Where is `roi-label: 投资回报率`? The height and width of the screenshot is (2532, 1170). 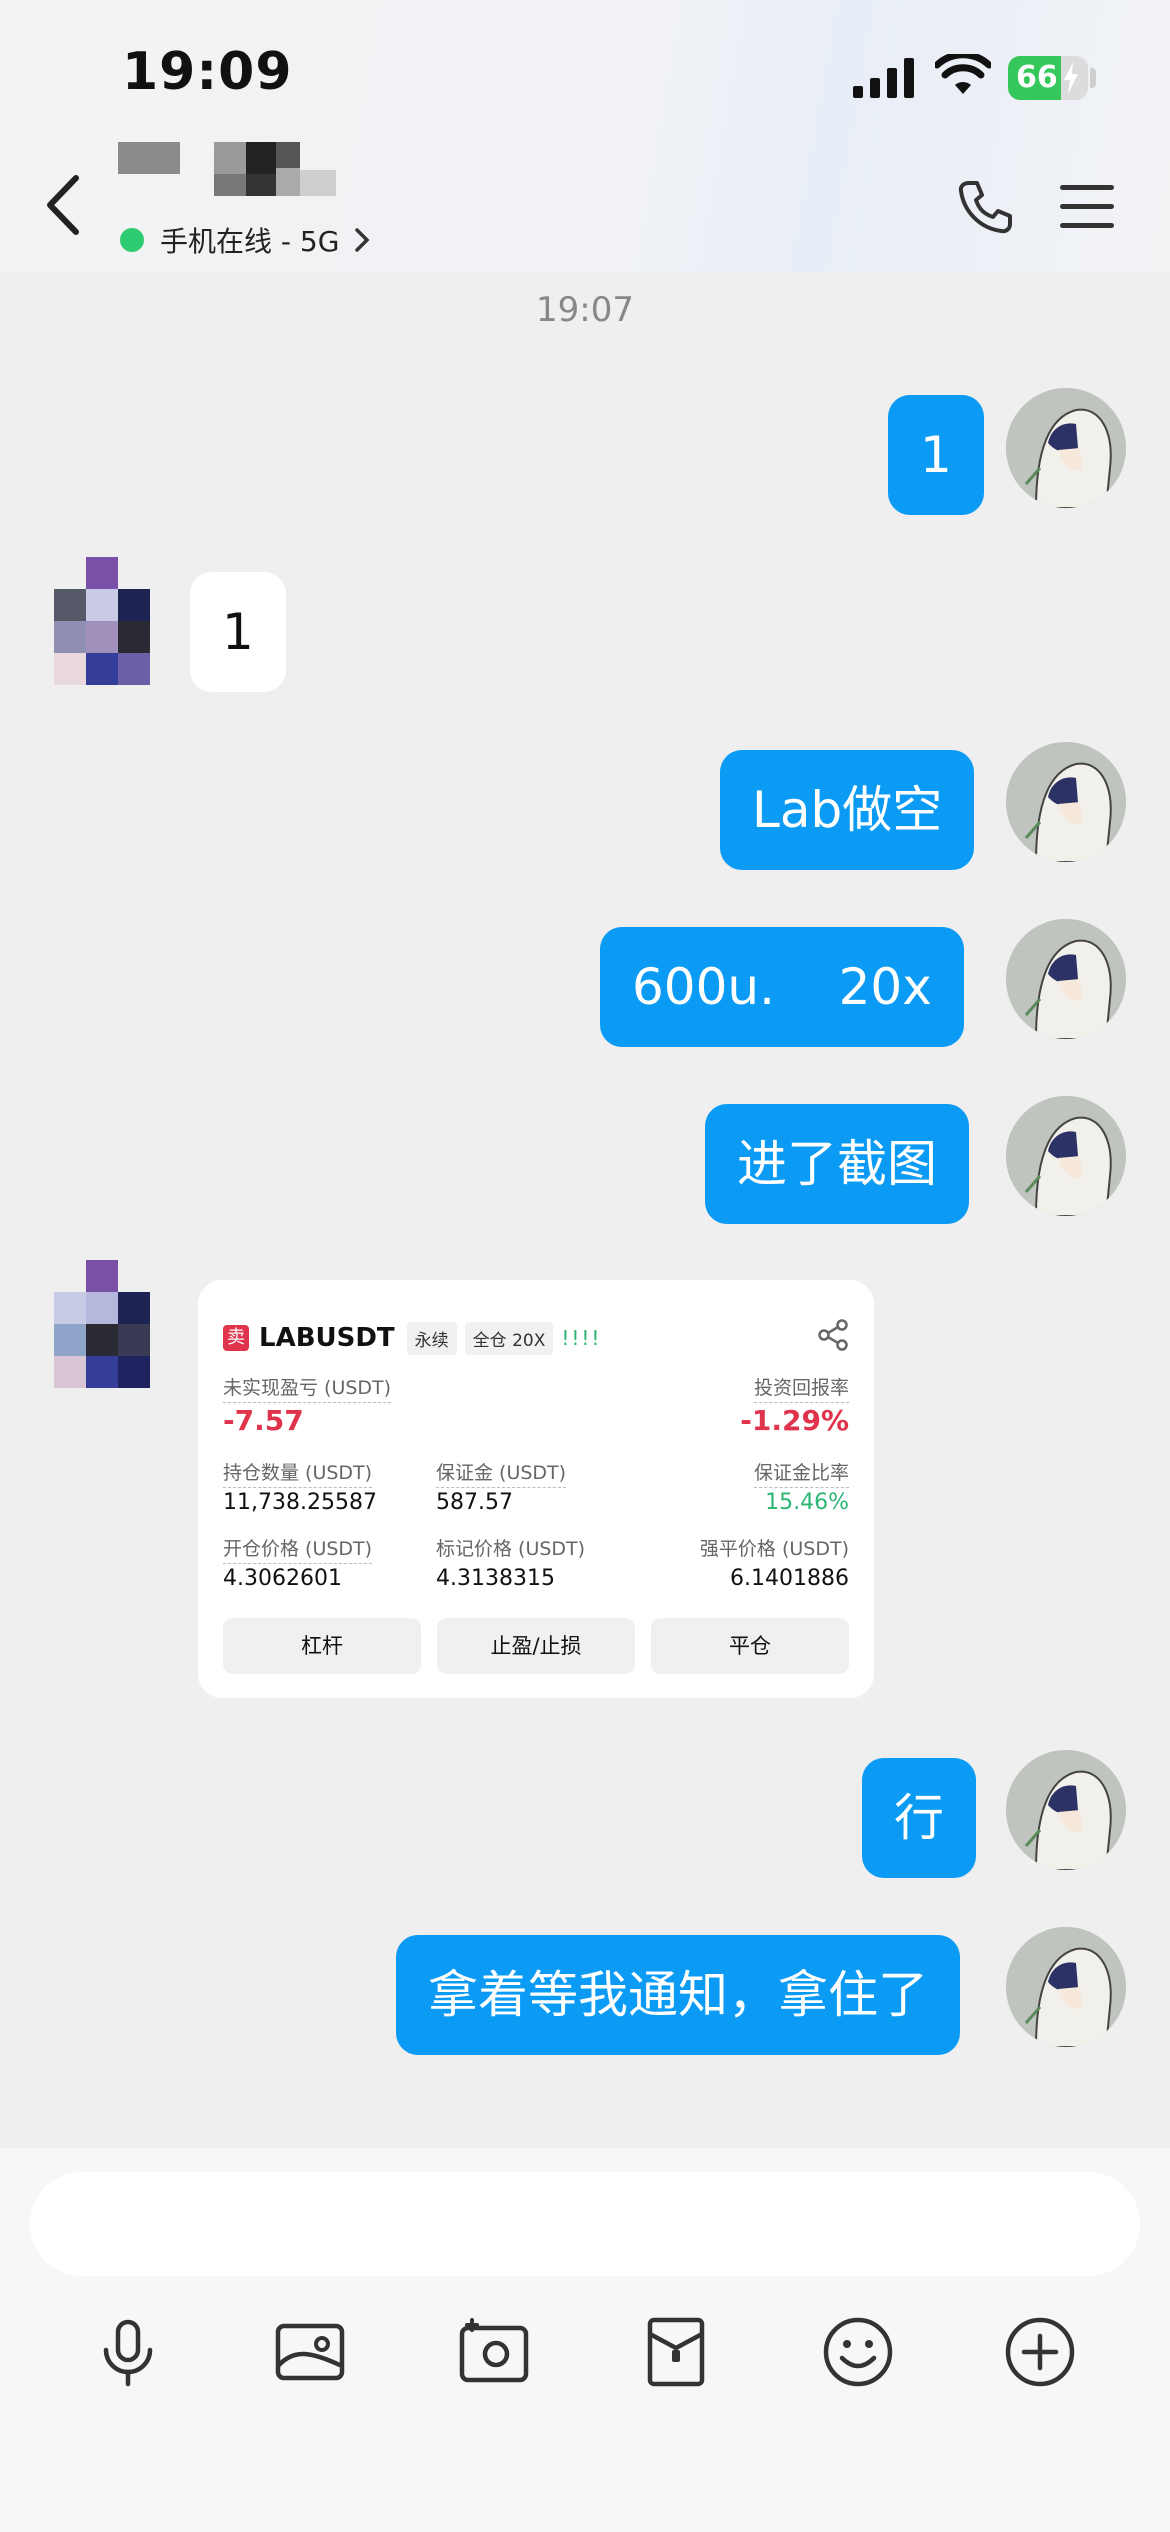
roi-label: 投资回报率 is located at coordinates (801, 1388).